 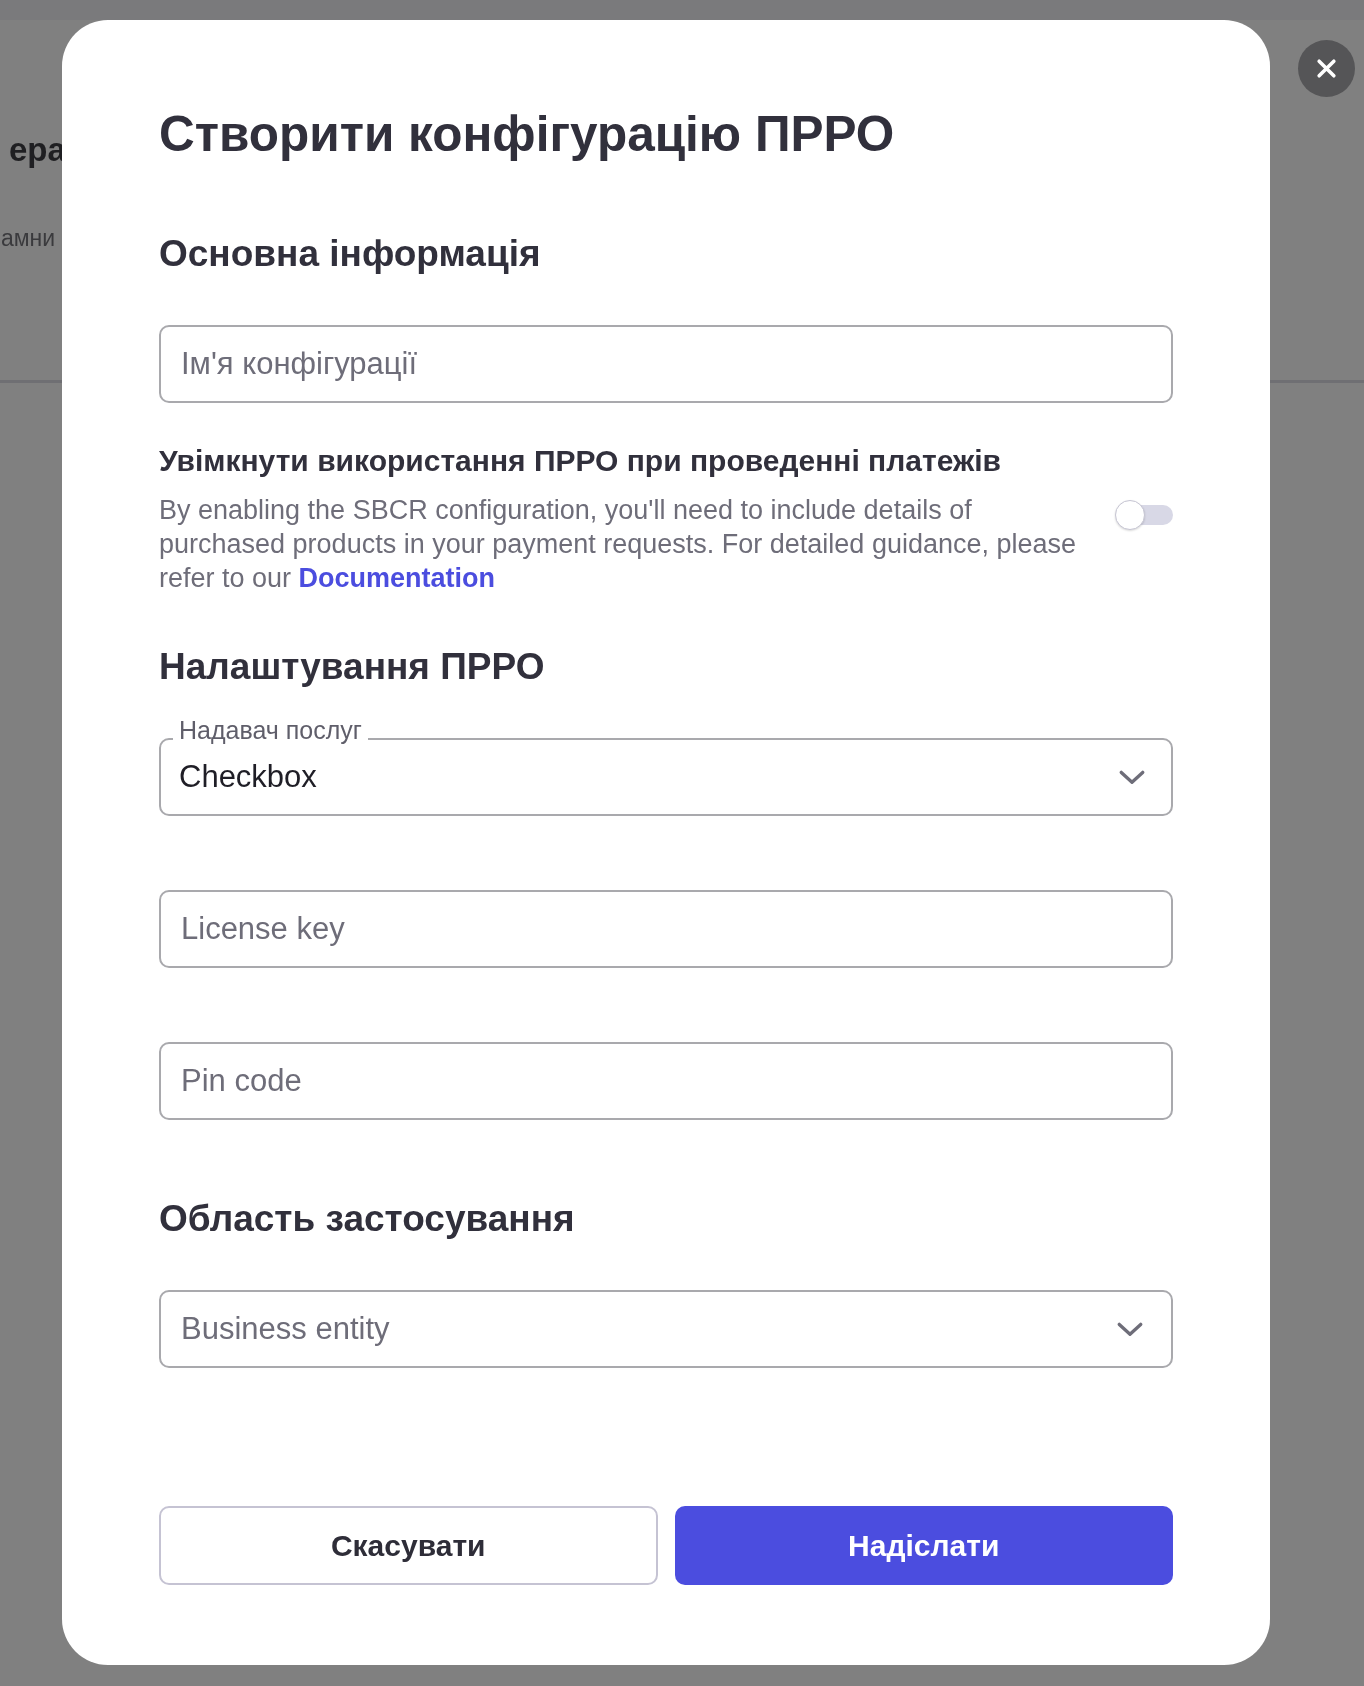 What do you see at coordinates (350, 254) in the screenshot?
I see `section-heading: Основна інформація` at bounding box center [350, 254].